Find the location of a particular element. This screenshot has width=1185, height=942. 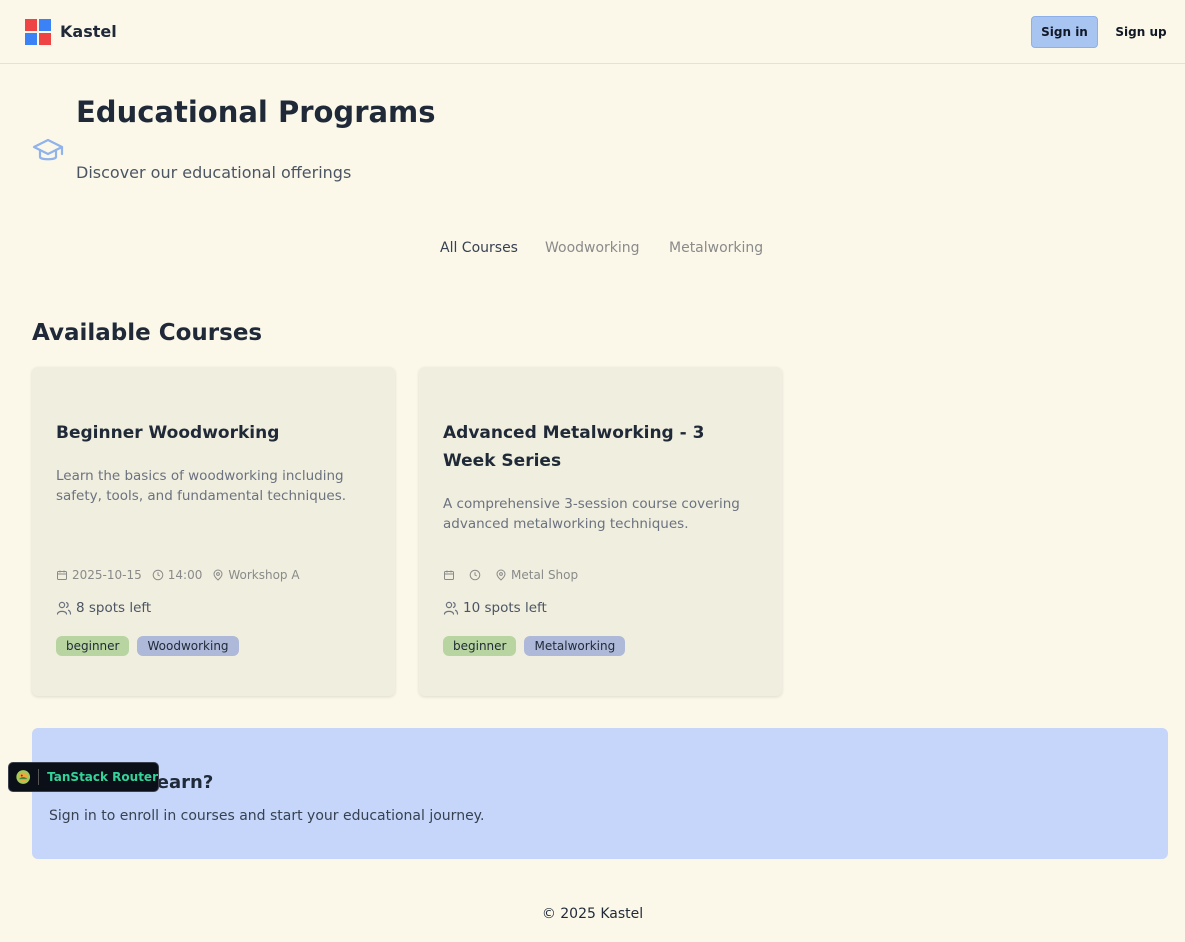

course-filter-tabs: All Courses Woodworking Metalworking is located at coordinates (592, 251).